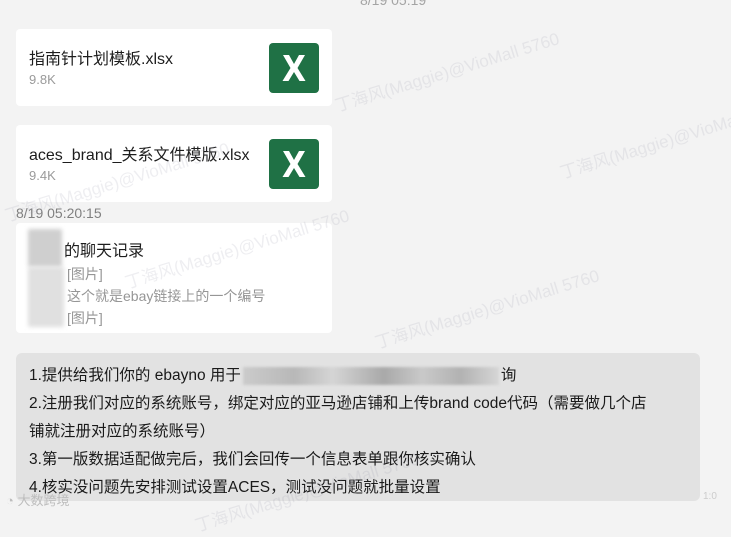 This screenshot has height=537, width=731. Describe the element at coordinates (370, 375) in the screenshot. I see `redacted-text` at that location.